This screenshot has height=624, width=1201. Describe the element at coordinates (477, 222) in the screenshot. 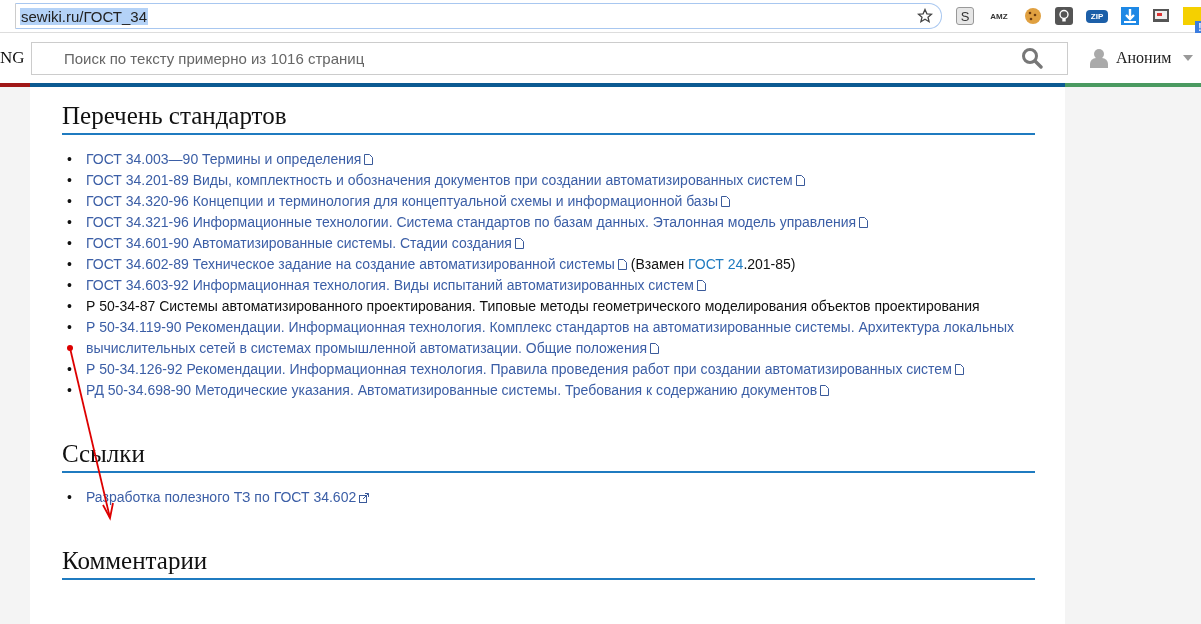

I see `document-link: ГОСТ 34.321-96 Информационные технологии. Система стандартов по базам данных. Эталонная модель управления` at that location.